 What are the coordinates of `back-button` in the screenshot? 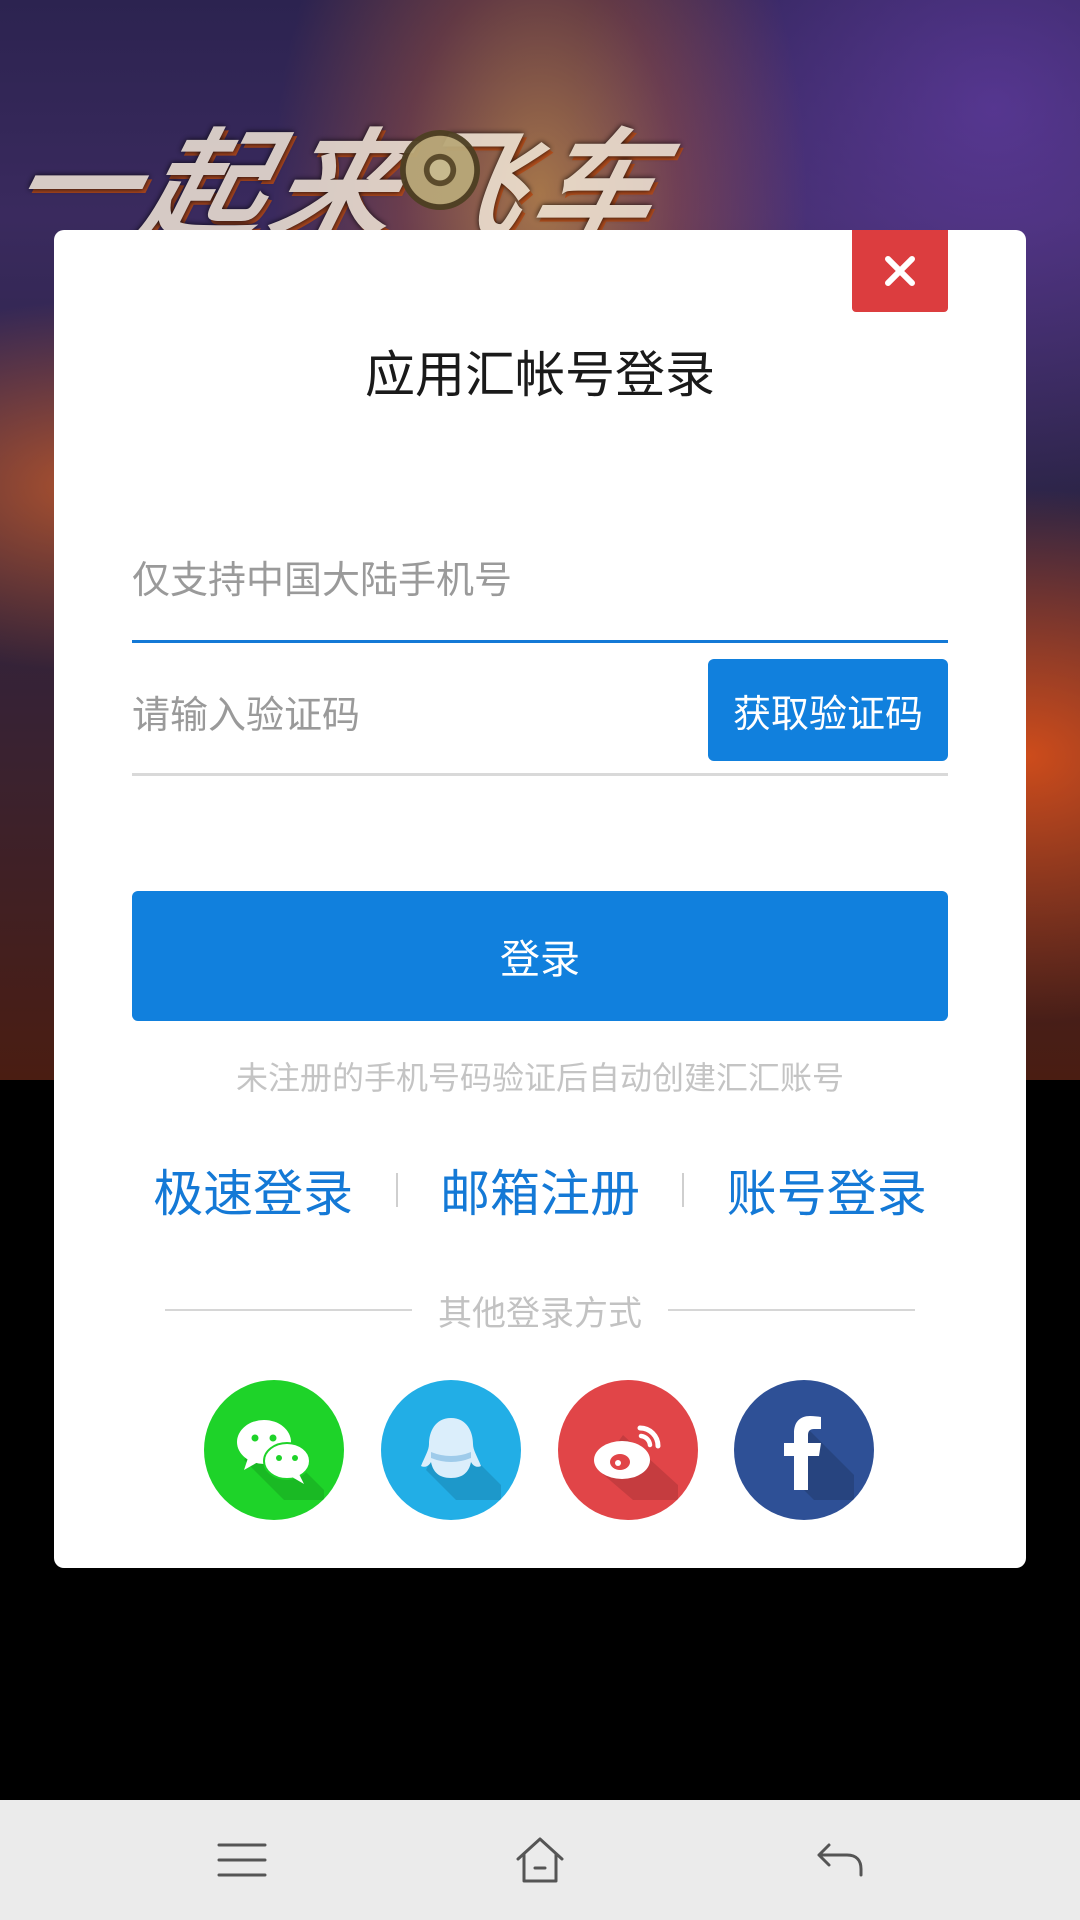 It's located at (840, 1860).